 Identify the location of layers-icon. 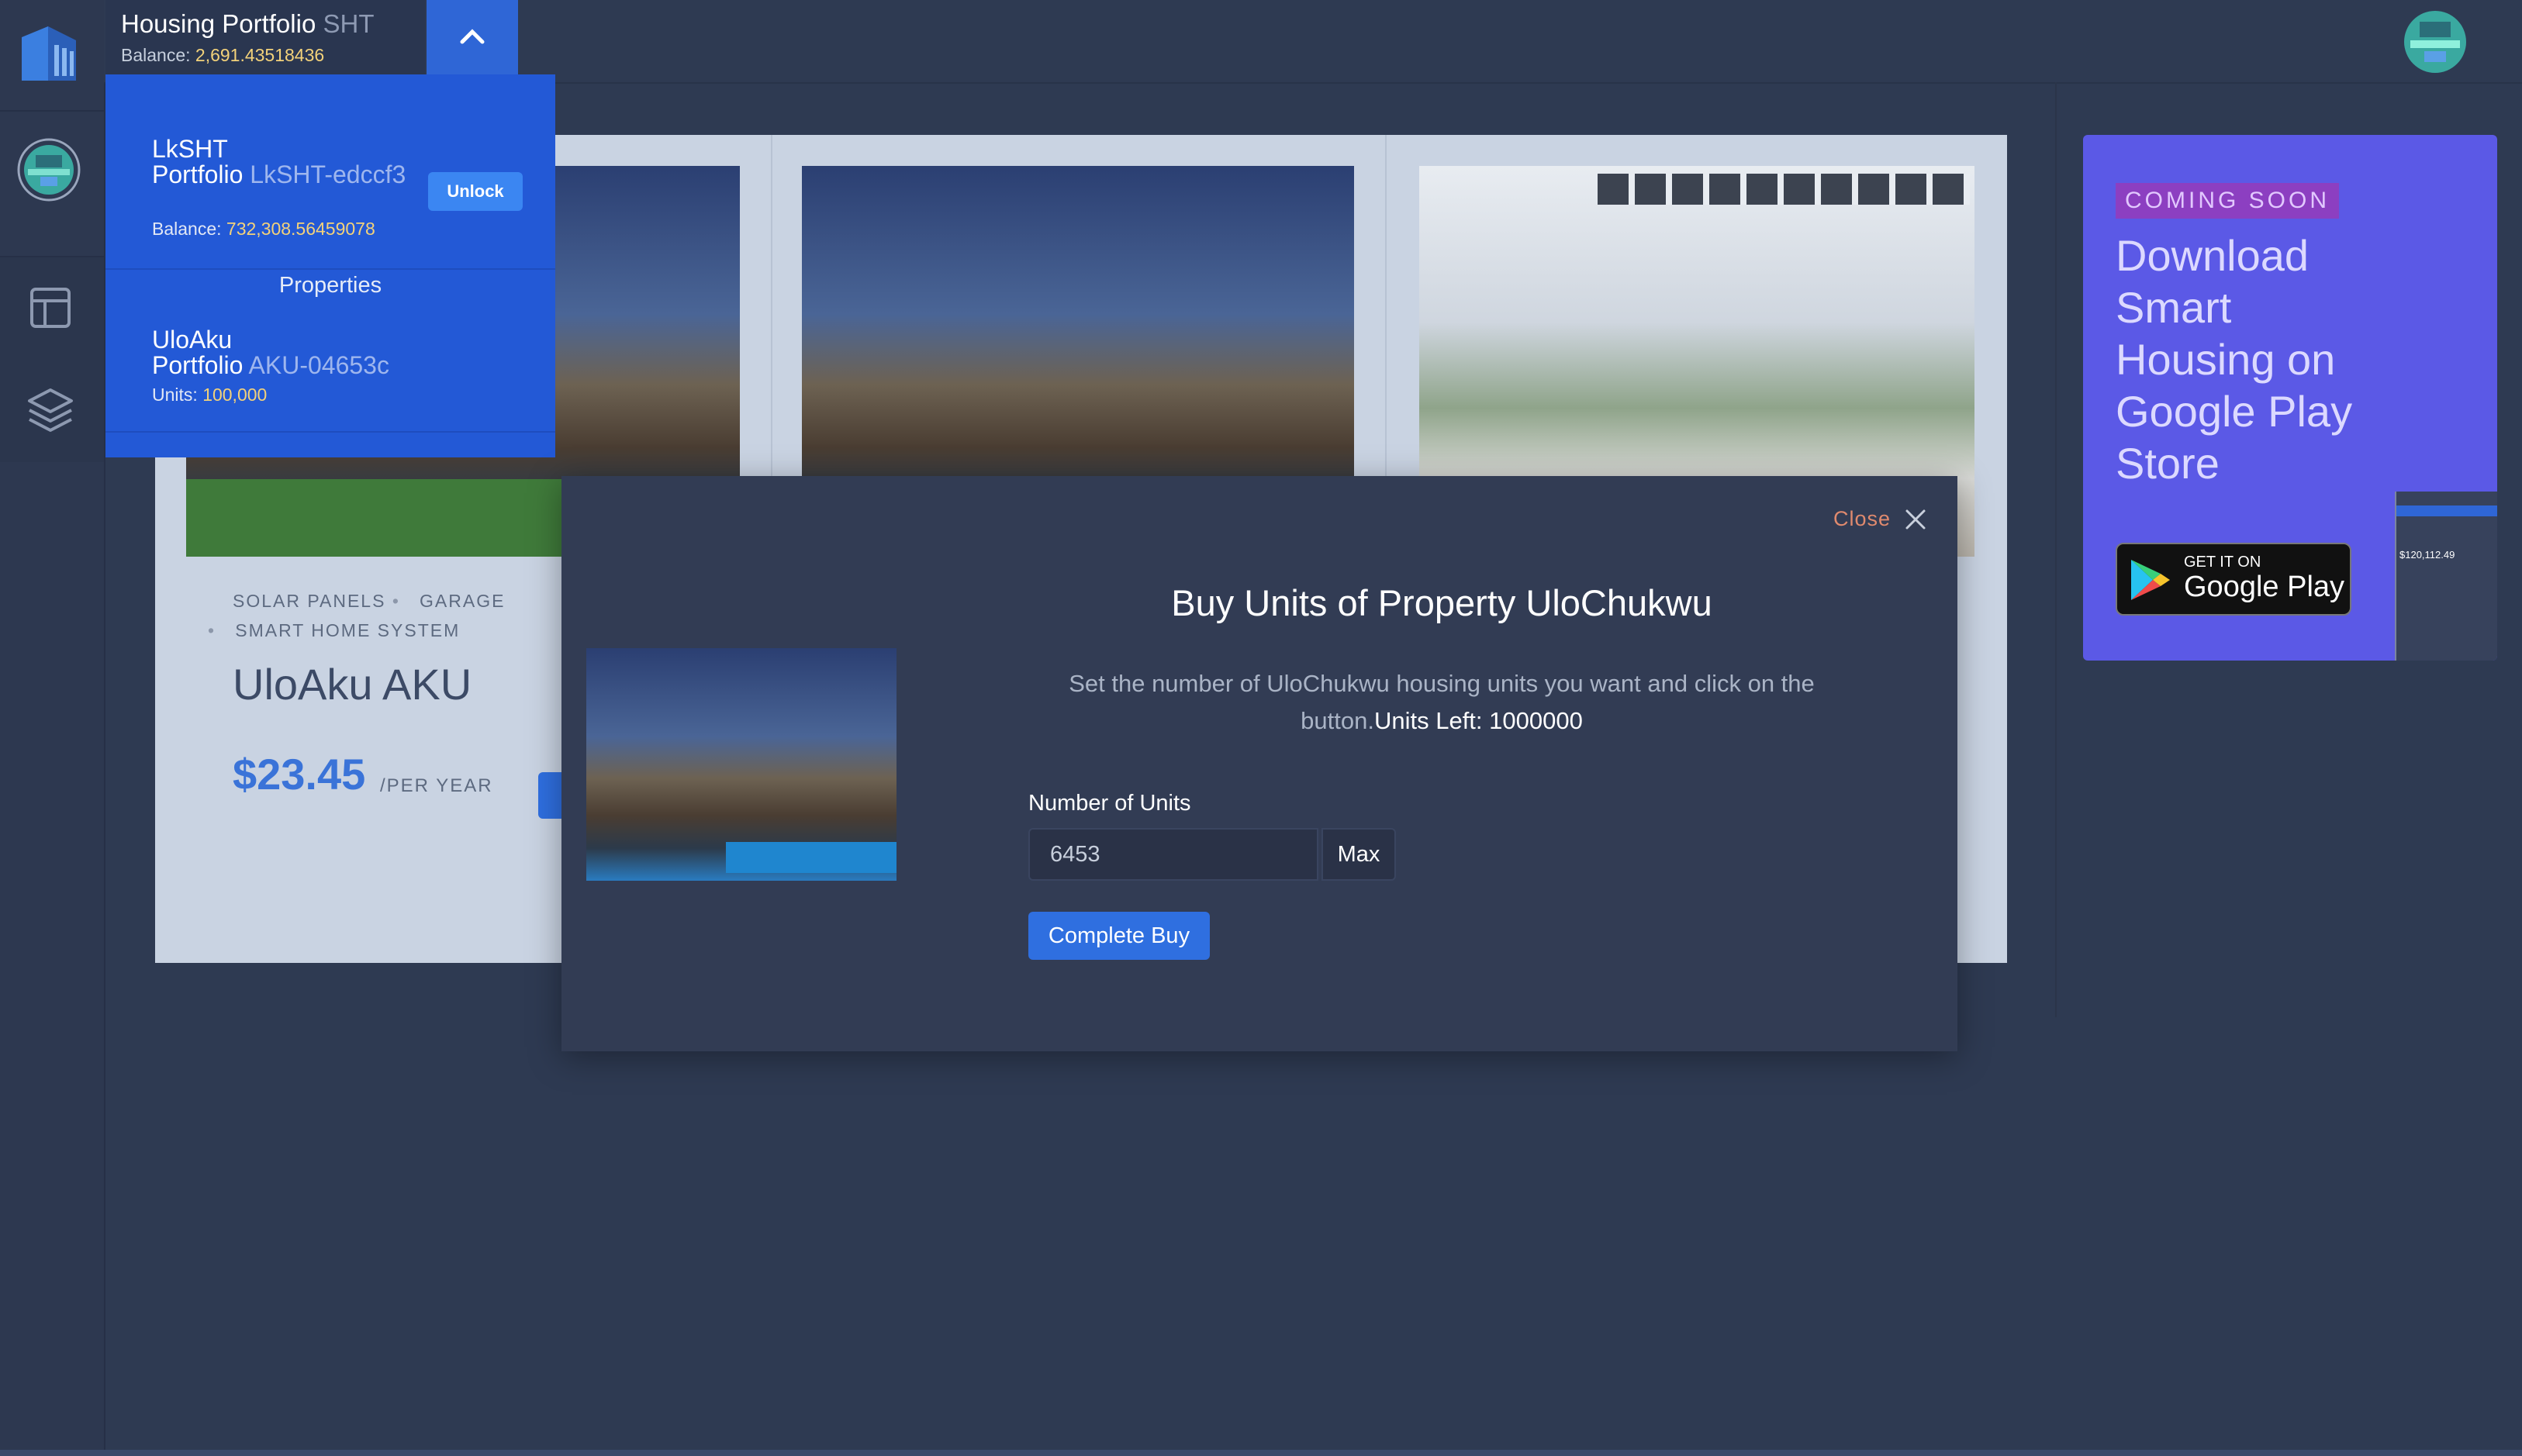
(50, 410).